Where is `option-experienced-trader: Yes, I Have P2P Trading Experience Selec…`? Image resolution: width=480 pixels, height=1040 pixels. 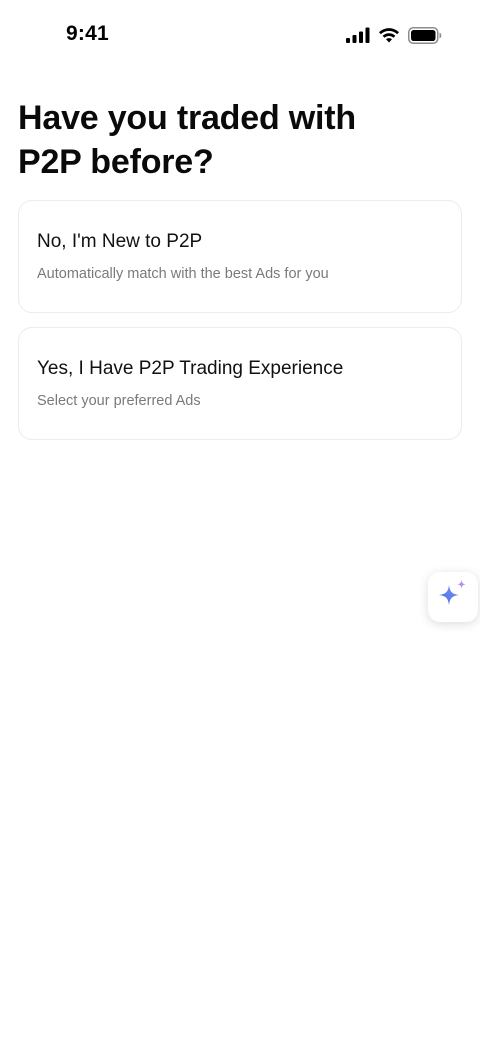 option-experienced-trader: Yes, I Have P2P Trading Experience Selec… is located at coordinates (240, 383).